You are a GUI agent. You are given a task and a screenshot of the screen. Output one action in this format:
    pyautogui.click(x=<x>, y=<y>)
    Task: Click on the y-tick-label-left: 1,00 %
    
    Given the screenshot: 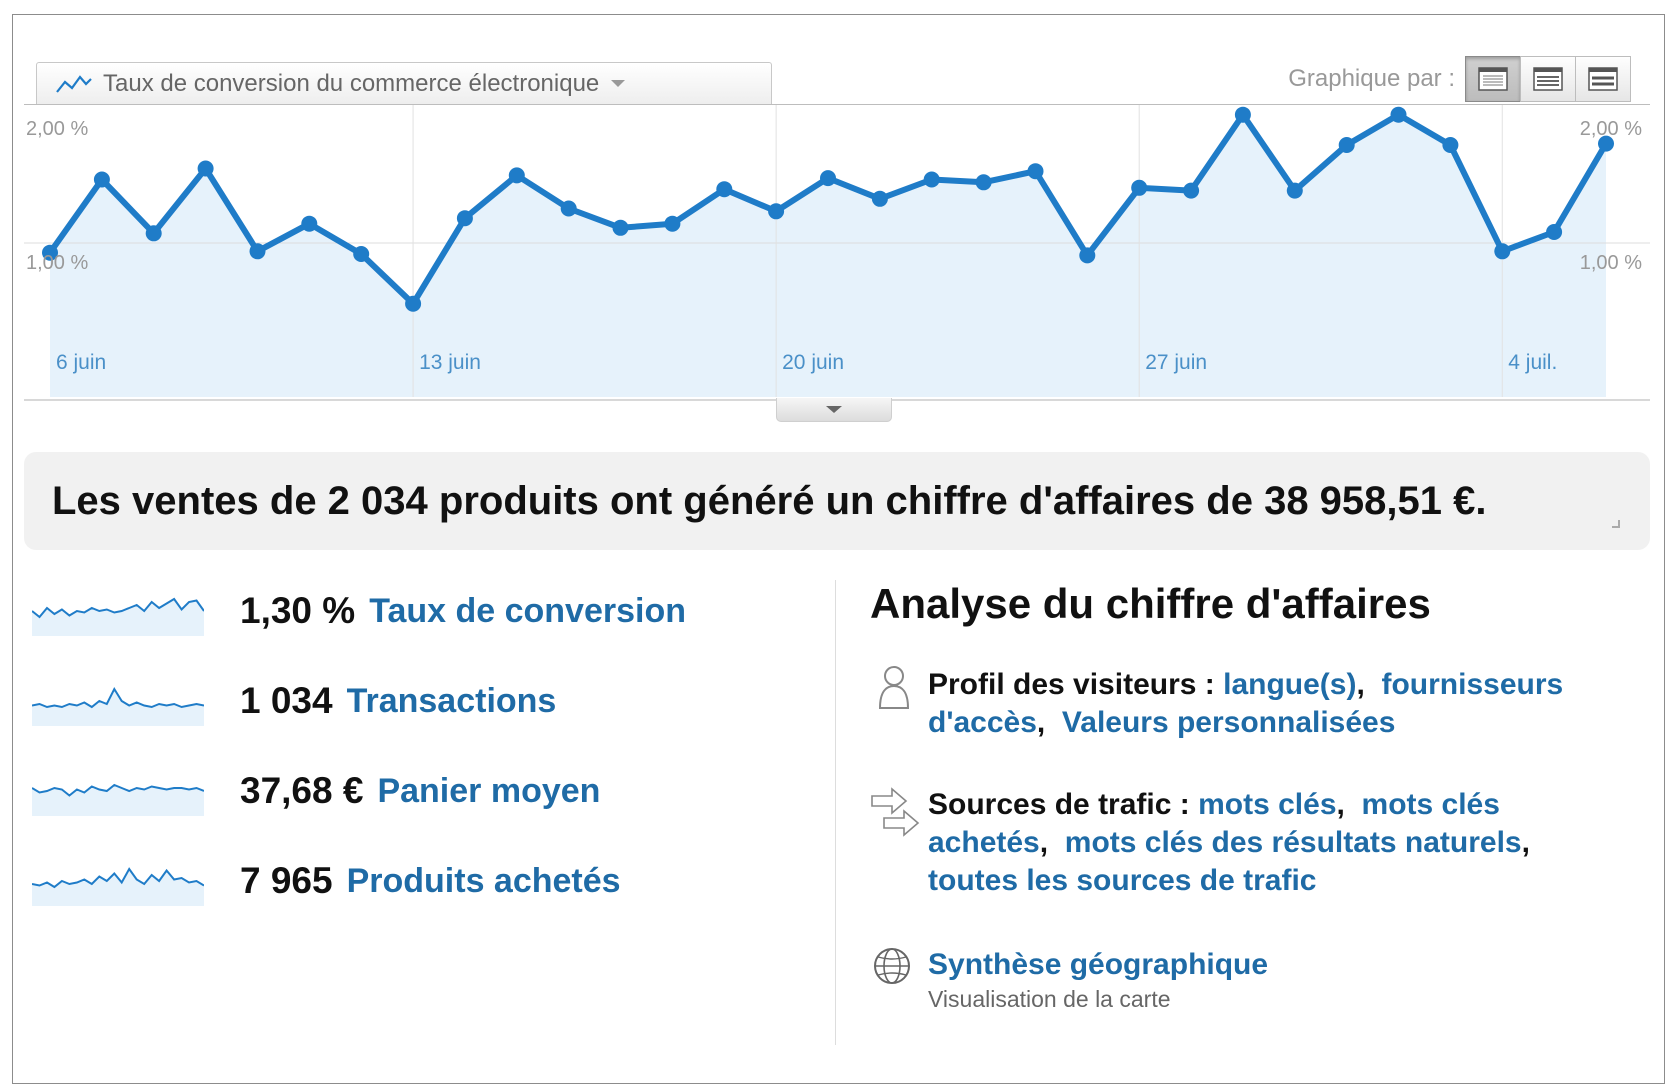 What is the action you would take?
    pyautogui.click(x=57, y=263)
    